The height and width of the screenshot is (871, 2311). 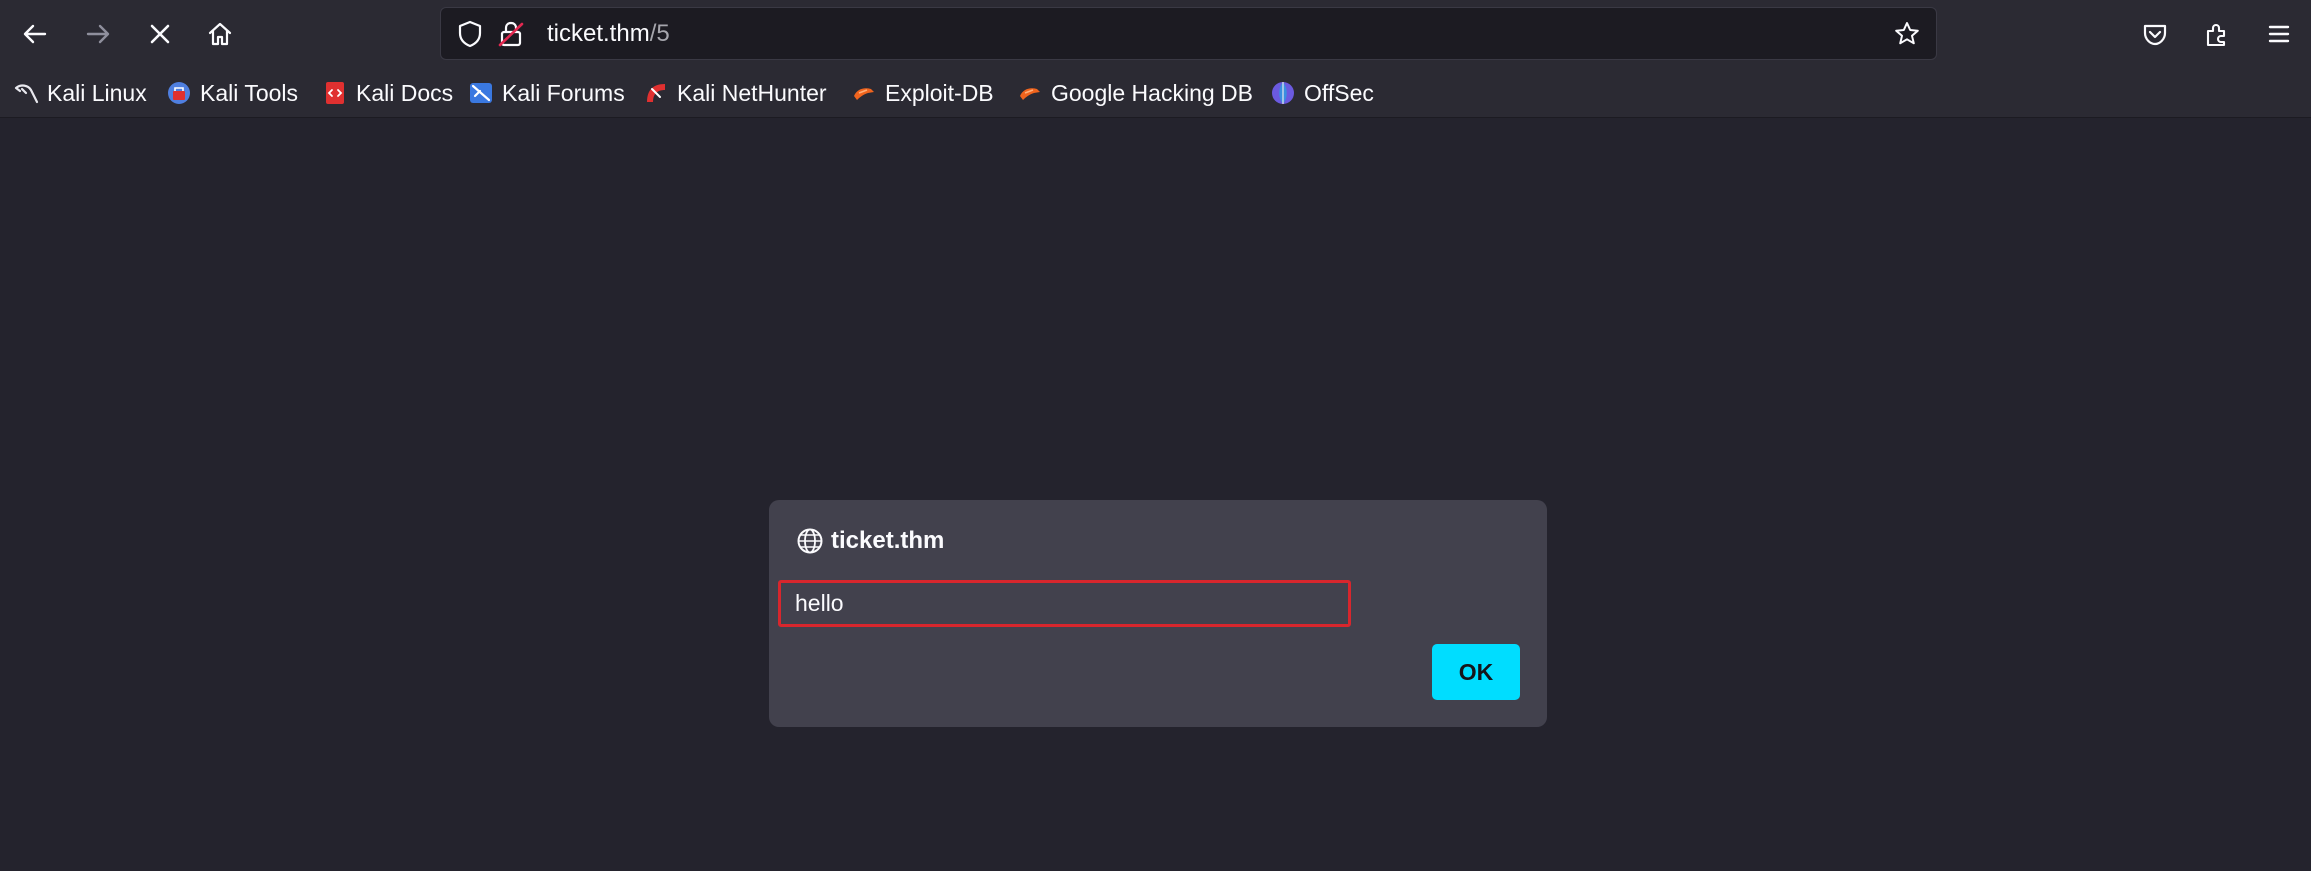 I want to click on bookmark-label: Kali NetHunter, so click(x=752, y=92).